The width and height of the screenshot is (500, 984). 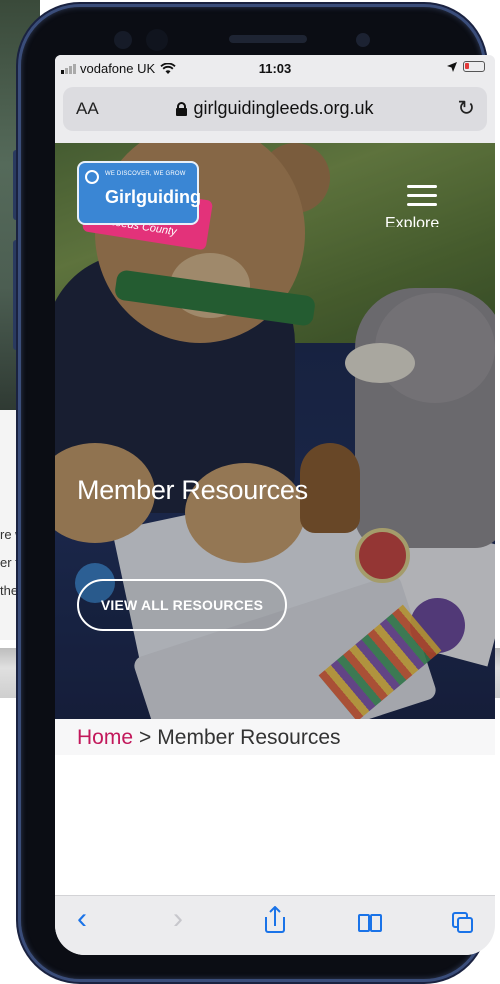 I want to click on bookmarks-icon, so click(x=371, y=924).